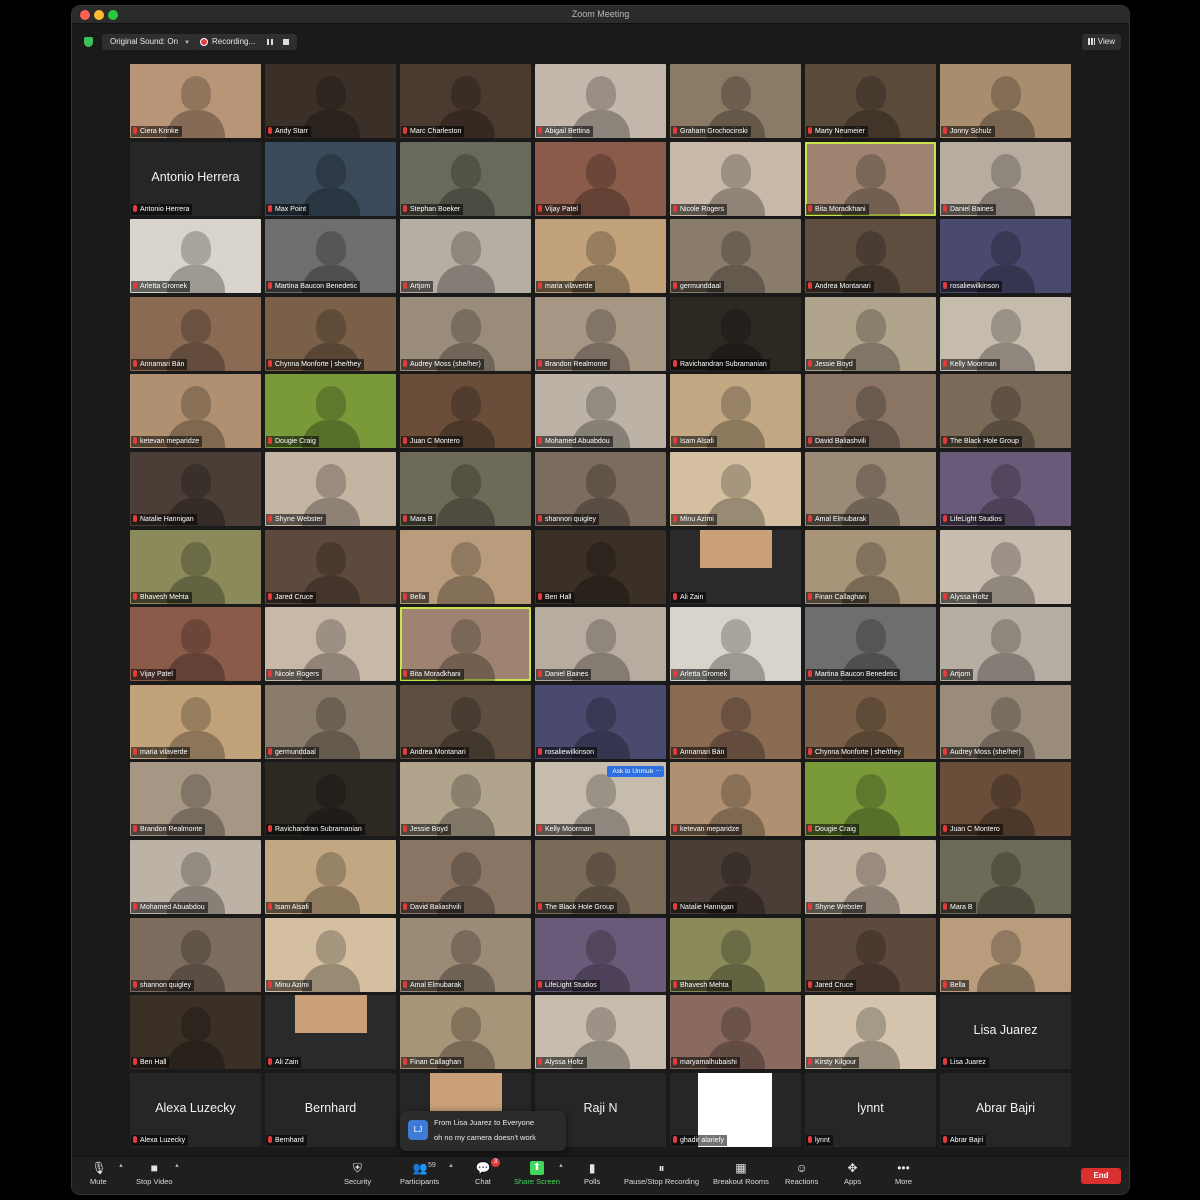 Image resolution: width=1200 pixels, height=1200 pixels. I want to click on stop-video-button: ■ Stop Video, so click(154, 1173).